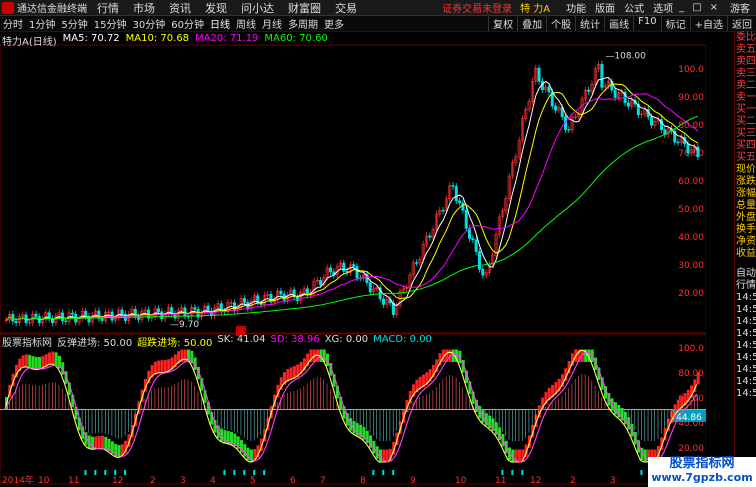 The height and width of the screenshot is (487, 756). What do you see at coordinates (346, 339) in the screenshot?
I see `ind-xg: XG: 0.00` at bounding box center [346, 339].